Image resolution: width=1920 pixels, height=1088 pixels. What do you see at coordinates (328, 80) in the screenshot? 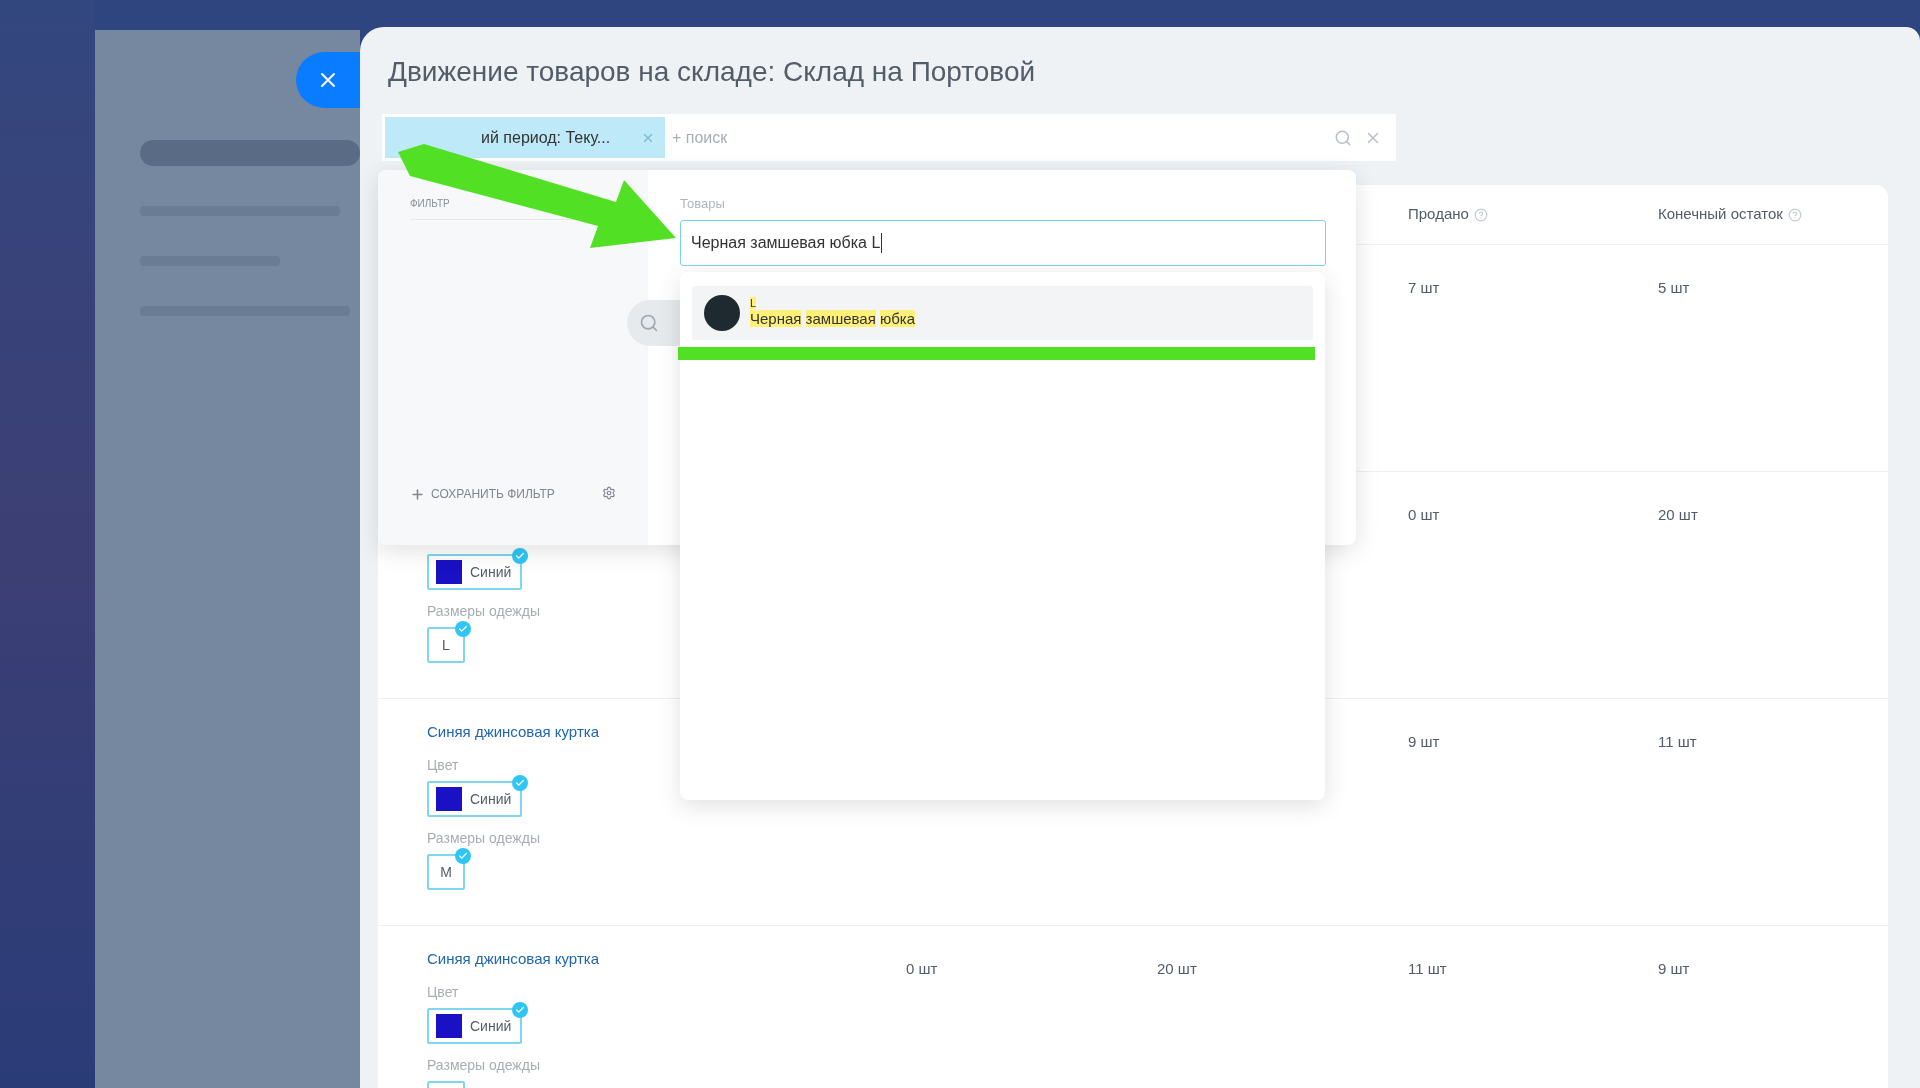
I see `close-button` at bounding box center [328, 80].